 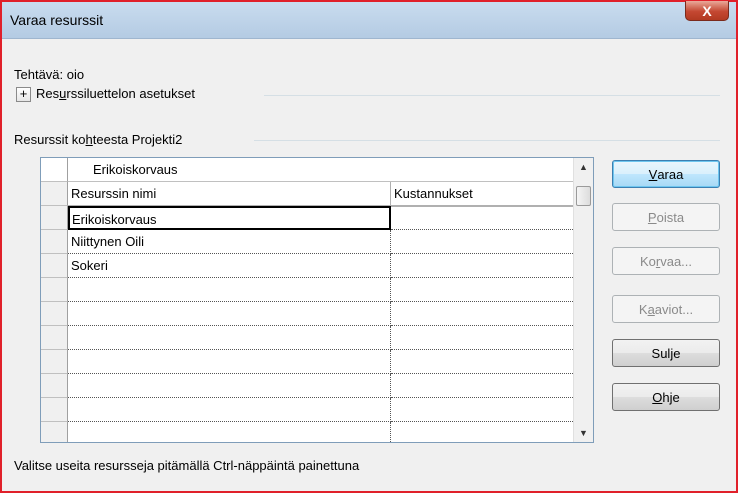 I want to click on scroll-thumb, so click(x=583, y=196).